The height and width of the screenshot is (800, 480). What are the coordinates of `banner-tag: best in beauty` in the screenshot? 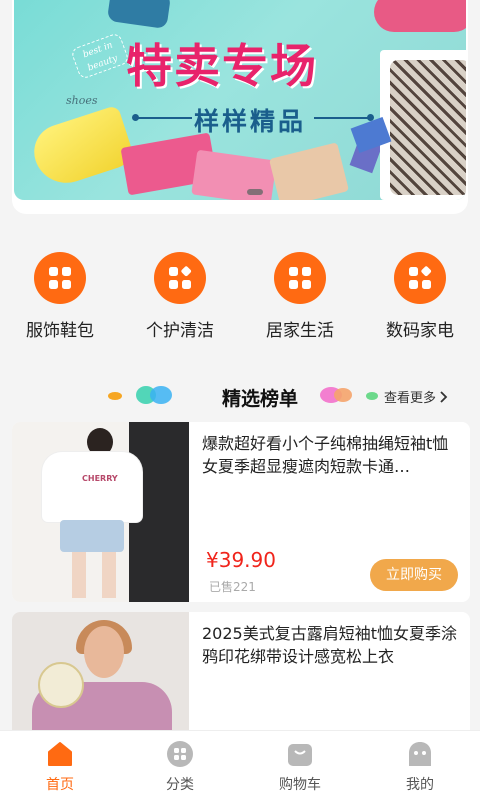 It's located at (100, 56).